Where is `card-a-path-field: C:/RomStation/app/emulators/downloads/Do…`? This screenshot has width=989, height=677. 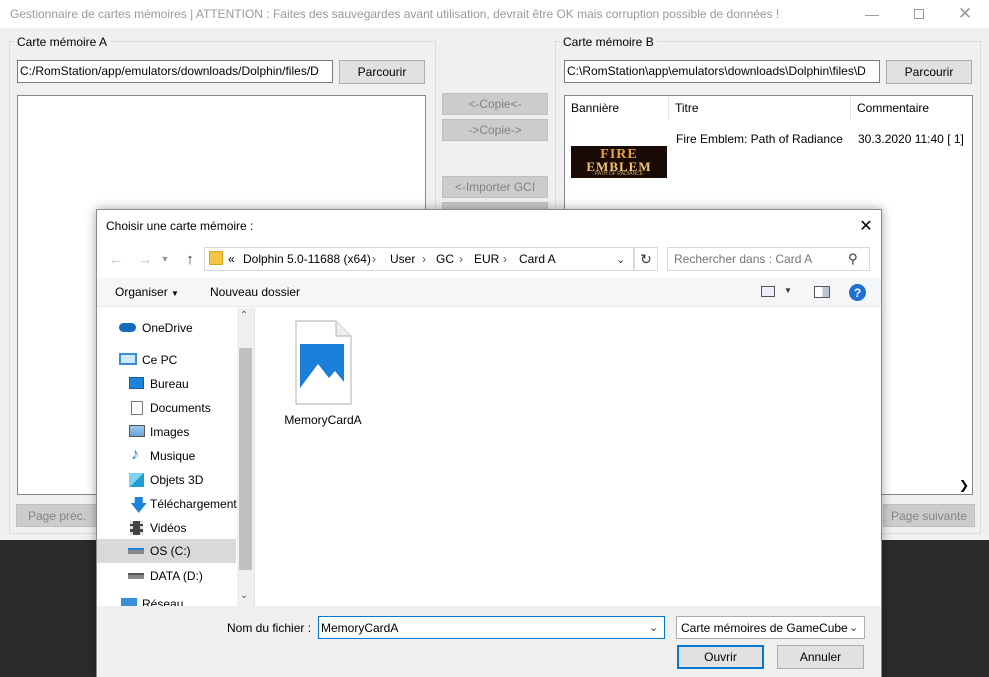 card-a-path-field: C:/RomStation/app/emulators/downloads/Do… is located at coordinates (175, 71).